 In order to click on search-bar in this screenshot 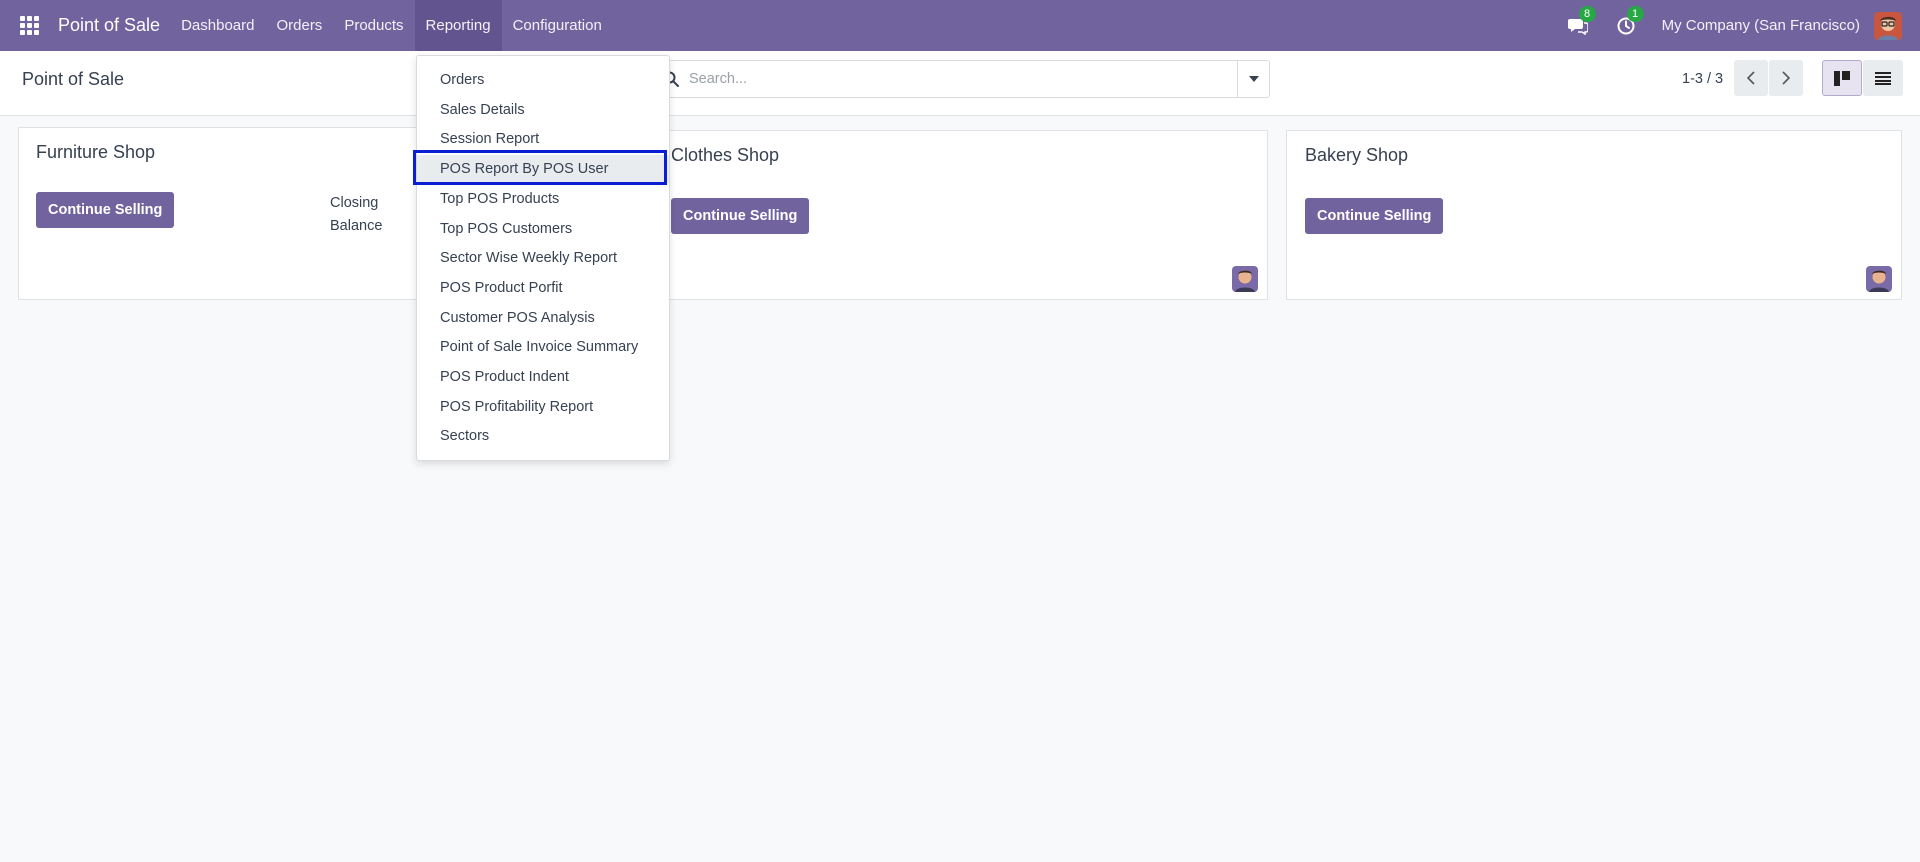, I will do `click(960, 79)`.